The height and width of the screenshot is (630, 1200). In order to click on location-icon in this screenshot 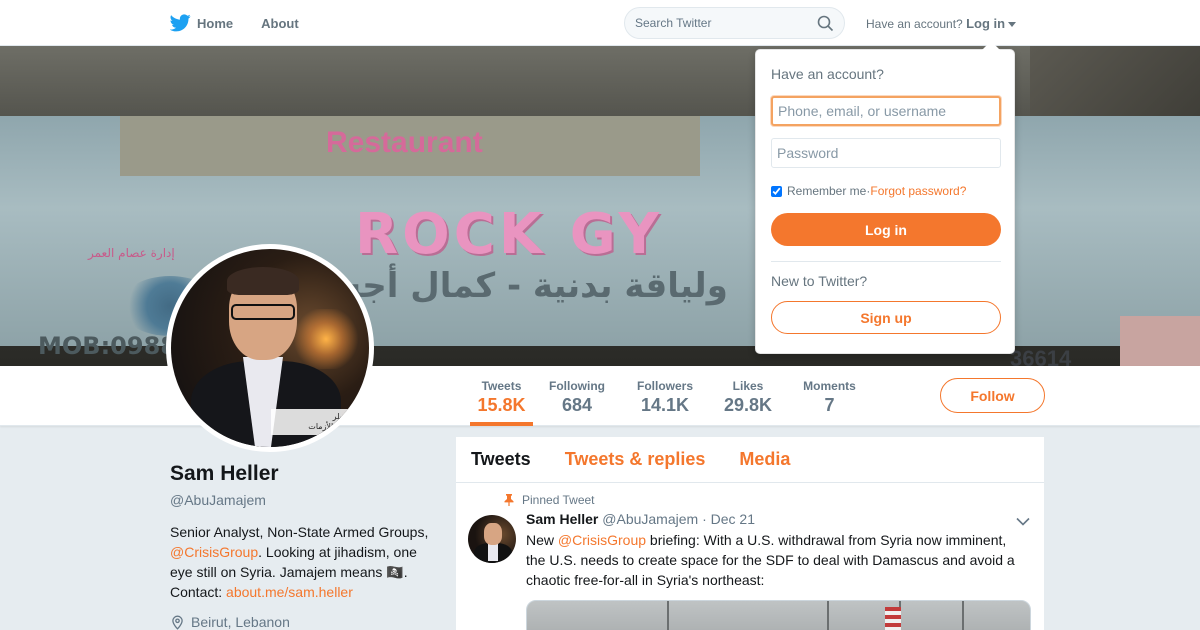, I will do `click(177, 622)`.